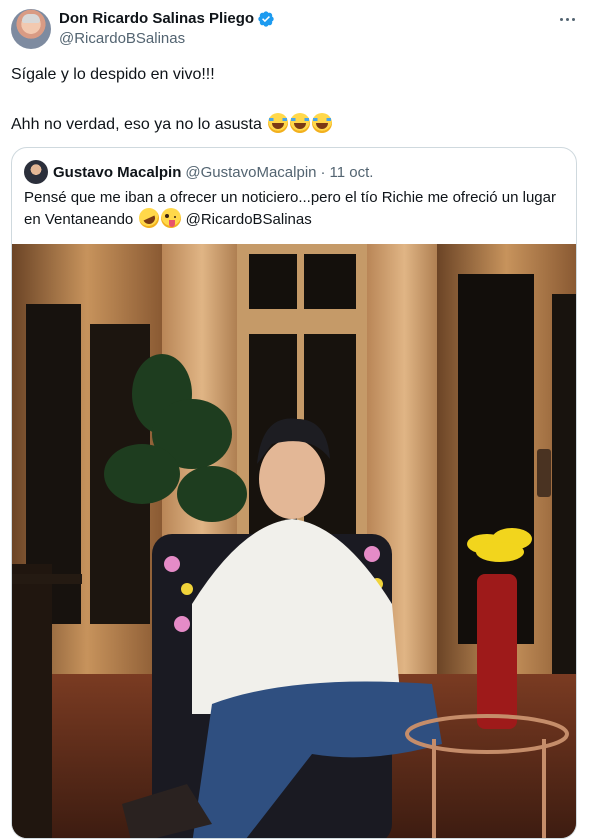 This screenshot has width=593, height=839. Describe the element at coordinates (266, 19) in the screenshot. I see `verified-badge-icon` at that location.